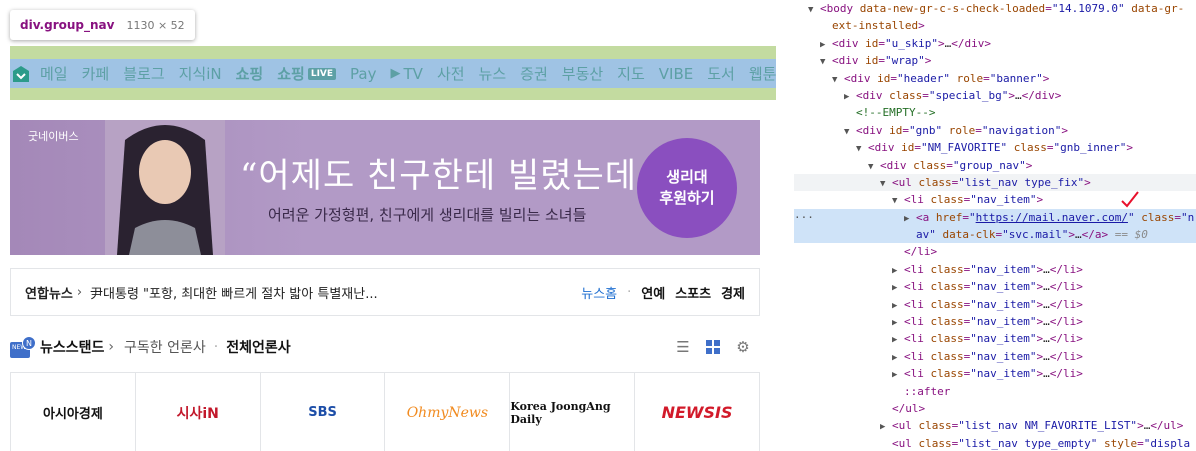 The width and height of the screenshot is (1196, 451). What do you see at coordinates (448, 412) in the screenshot?
I see `press-cell: OhmyNews` at bounding box center [448, 412].